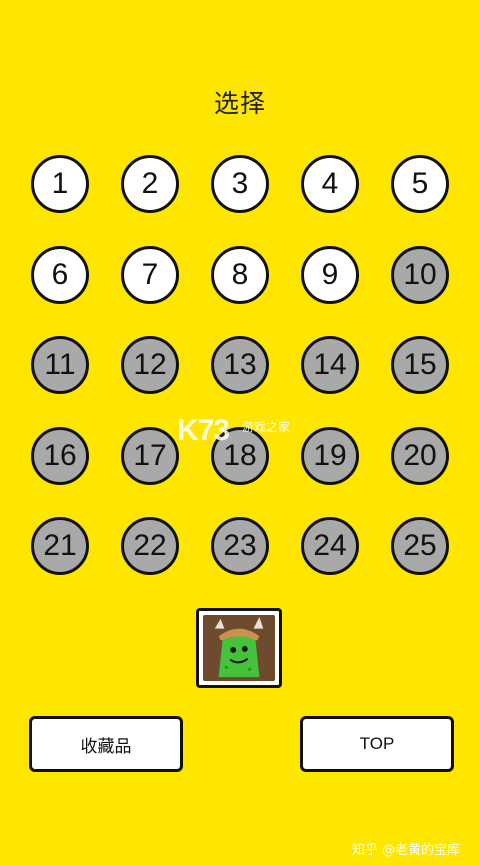 This screenshot has width=480, height=866. Describe the element at coordinates (420, 546) in the screenshot. I see `level-25-button: 25` at that location.